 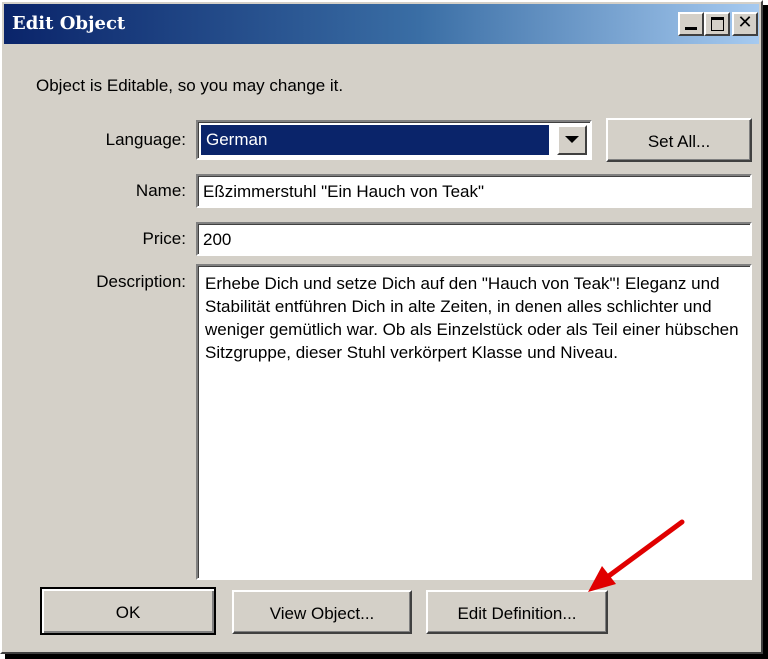 I want to click on maximize-button, so click(x=717, y=24).